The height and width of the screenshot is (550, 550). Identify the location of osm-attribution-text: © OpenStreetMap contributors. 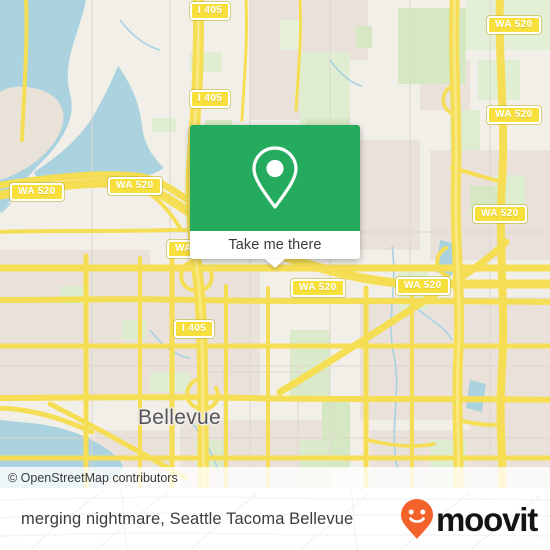
(93, 477).